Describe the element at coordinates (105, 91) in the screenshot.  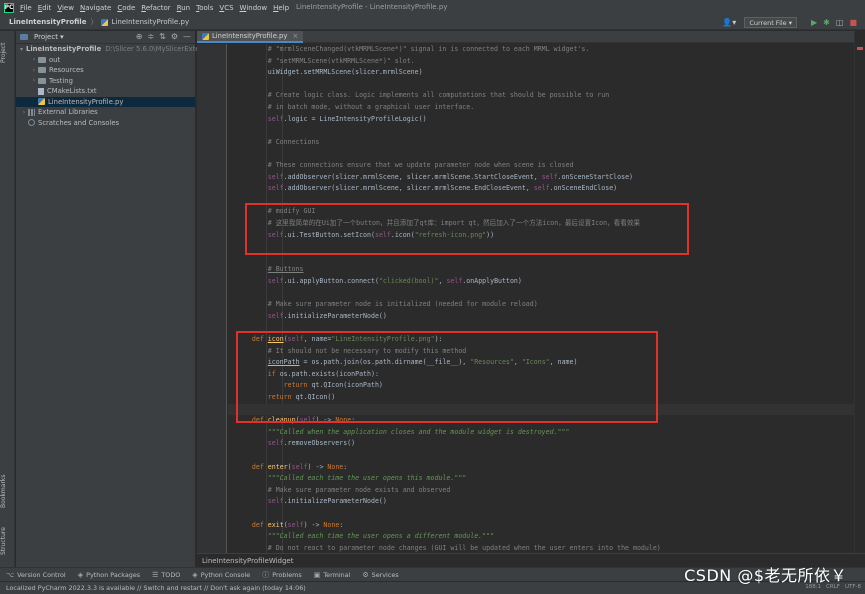
I see `tree-item: CMakeLists.txt` at that location.